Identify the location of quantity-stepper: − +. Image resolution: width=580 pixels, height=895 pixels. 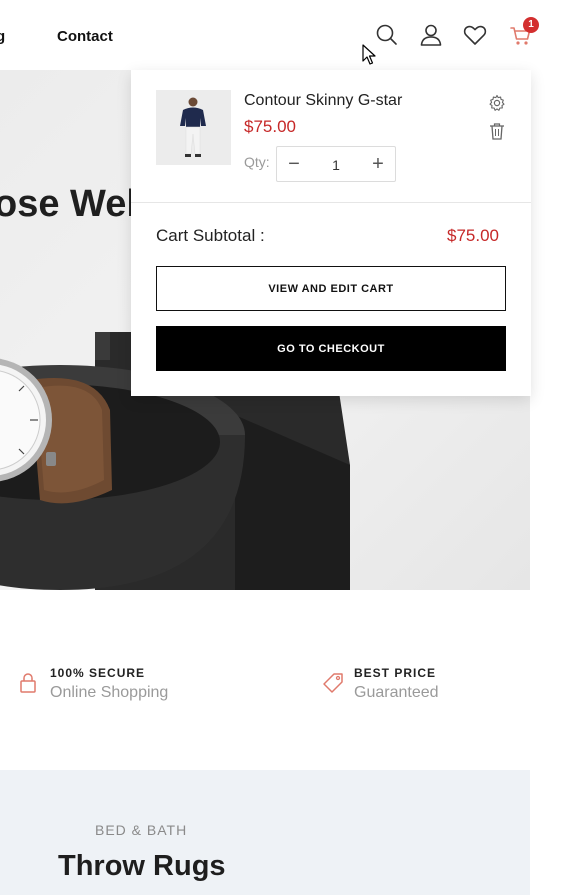
(336, 164).